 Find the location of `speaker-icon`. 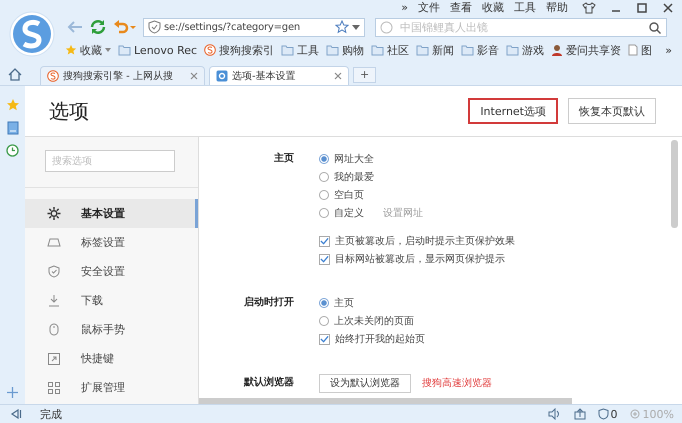

speaker-icon is located at coordinates (555, 414).